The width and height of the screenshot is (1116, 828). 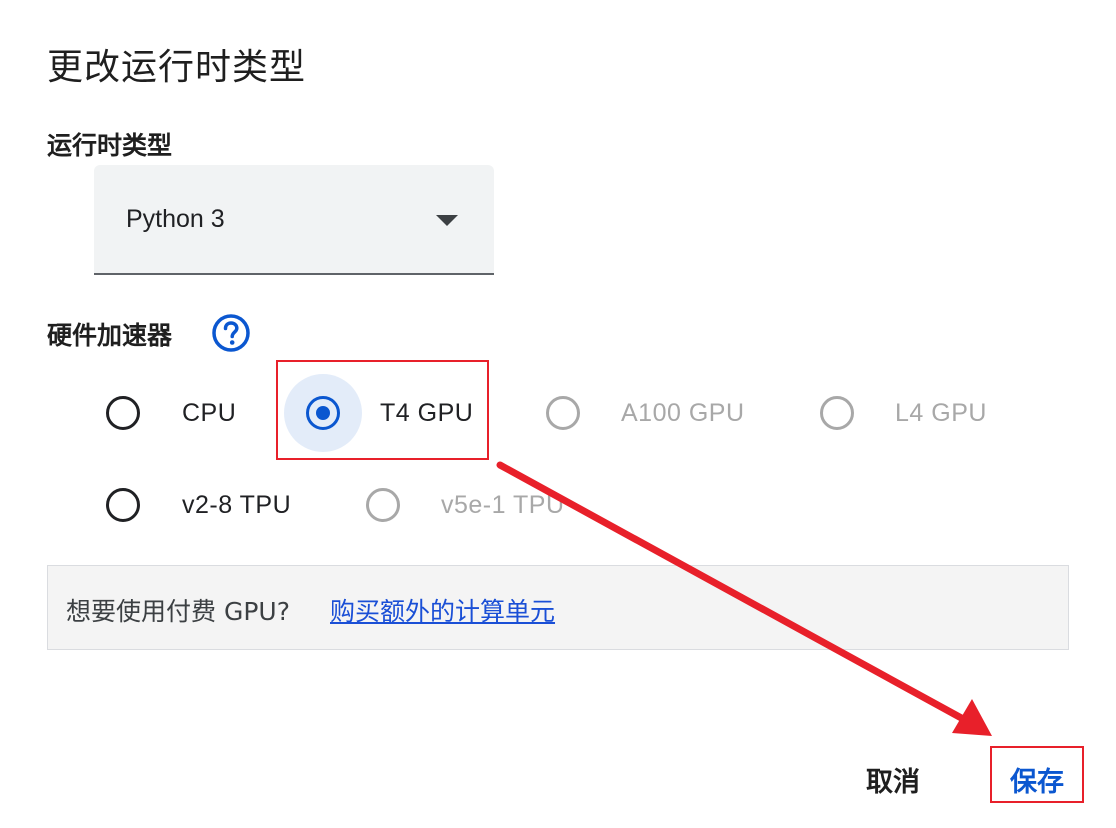 What do you see at coordinates (178, 611) in the screenshot?
I see `paid-gpu-prompt: 想要使用付费 GPU?` at bounding box center [178, 611].